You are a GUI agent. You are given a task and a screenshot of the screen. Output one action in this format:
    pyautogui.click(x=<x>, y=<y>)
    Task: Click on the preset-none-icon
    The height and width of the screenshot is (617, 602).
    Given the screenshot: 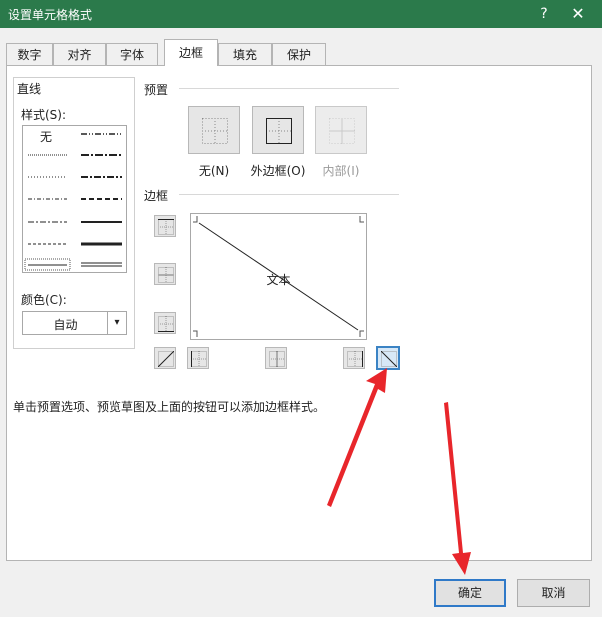 What is the action you would take?
    pyautogui.click(x=215, y=131)
    